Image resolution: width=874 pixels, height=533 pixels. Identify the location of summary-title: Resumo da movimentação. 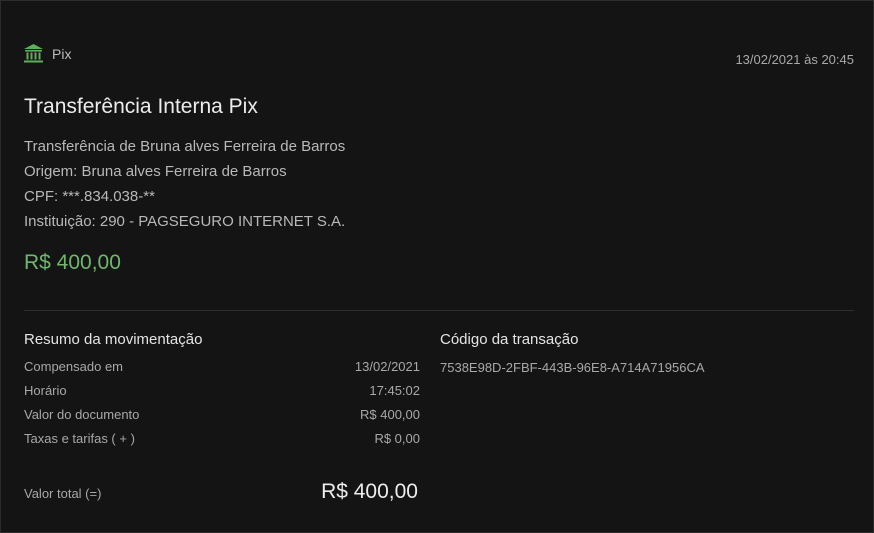
(113, 339).